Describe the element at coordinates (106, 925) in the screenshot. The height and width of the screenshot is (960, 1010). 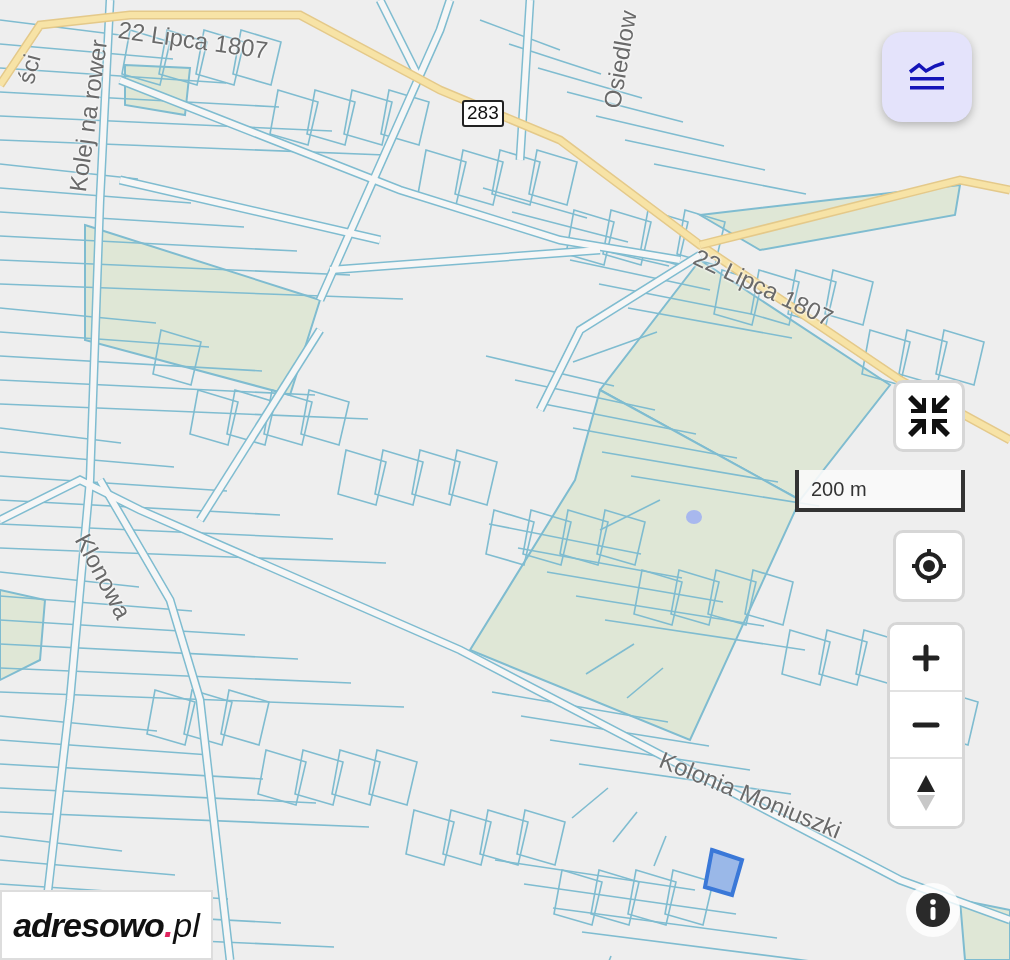
I see `site-logo: adresowo.pl` at that location.